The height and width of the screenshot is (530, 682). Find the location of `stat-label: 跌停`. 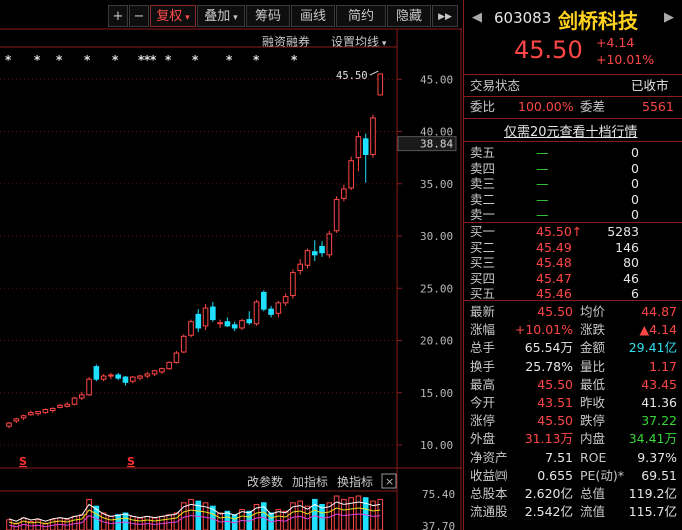

stat-label: 跌停 is located at coordinates (593, 421).